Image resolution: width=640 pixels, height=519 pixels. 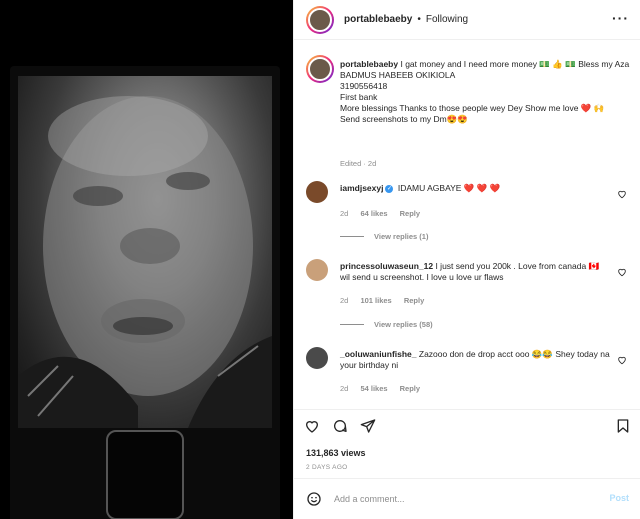 What do you see at coordinates (314, 499) in the screenshot?
I see `emoji-icon` at bounding box center [314, 499].